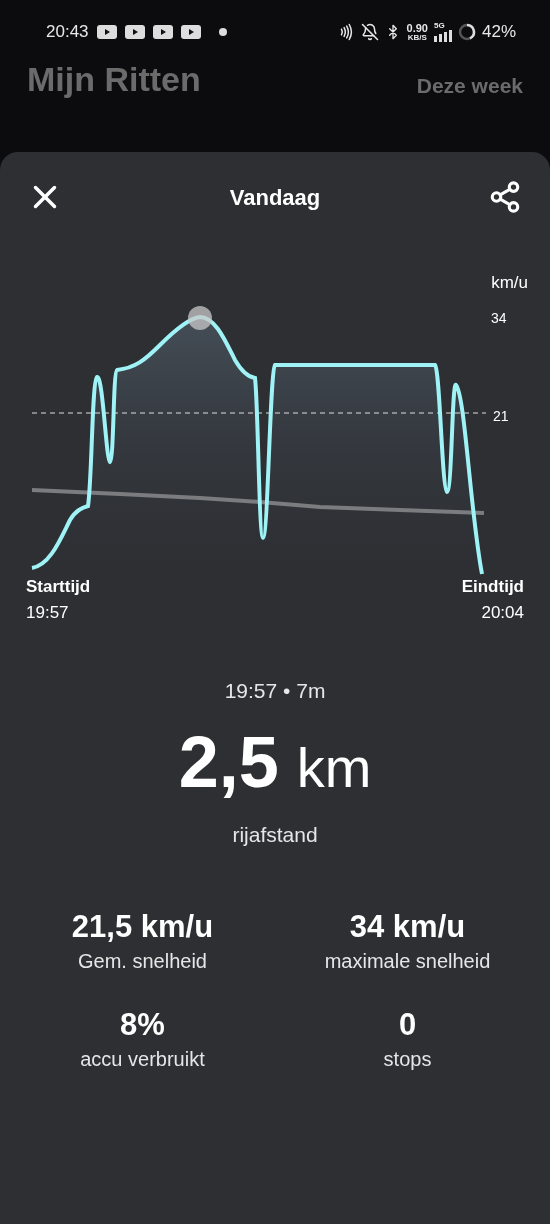 The image size is (550, 1224). Describe the element at coordinates (334, 767) in the screenshot. I see `distance-unit: km` at that location.